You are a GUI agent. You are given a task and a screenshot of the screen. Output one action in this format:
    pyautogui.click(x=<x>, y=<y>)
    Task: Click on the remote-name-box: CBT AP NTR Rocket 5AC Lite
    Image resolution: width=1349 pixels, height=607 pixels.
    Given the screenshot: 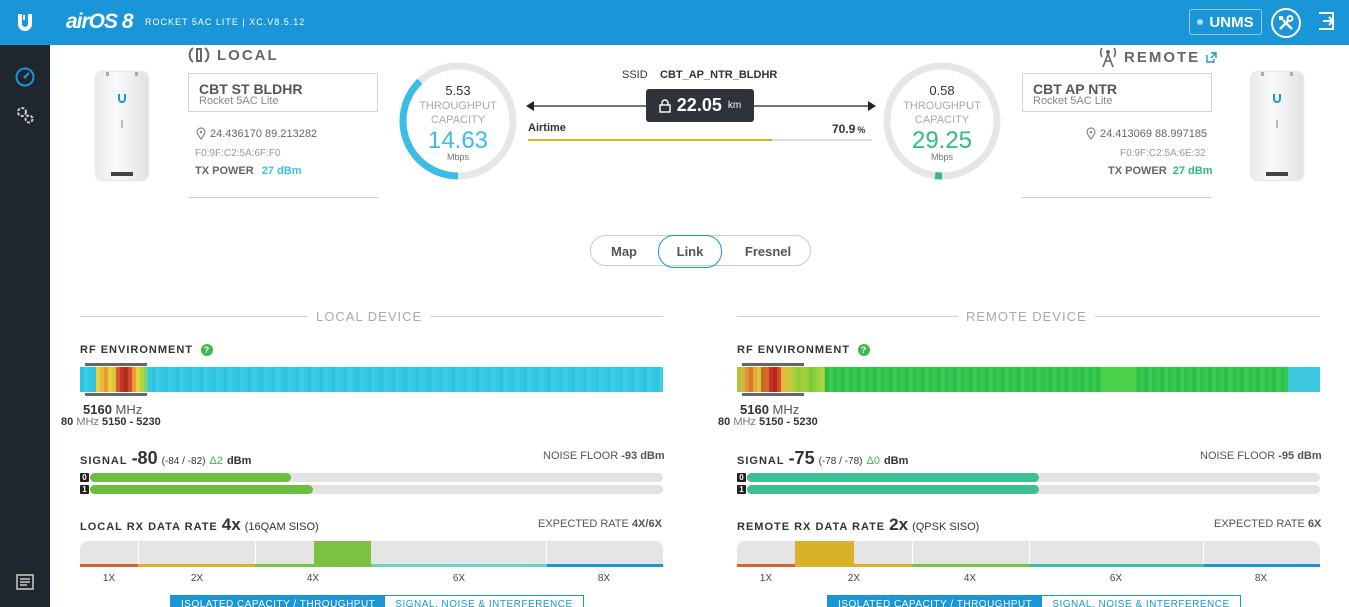 What is the action you would take?
    pyautogui.click(x=1117, y=92)
    